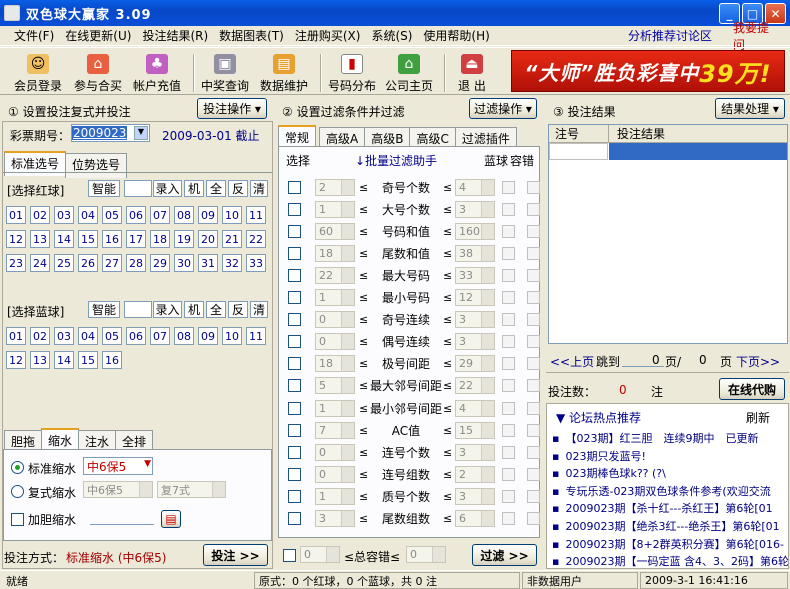 The width and height of the screenshot is (790, 589). Describe the element at coordinates (335, 187) in the screenshot. I see `filter-min-select: 2` at that location.